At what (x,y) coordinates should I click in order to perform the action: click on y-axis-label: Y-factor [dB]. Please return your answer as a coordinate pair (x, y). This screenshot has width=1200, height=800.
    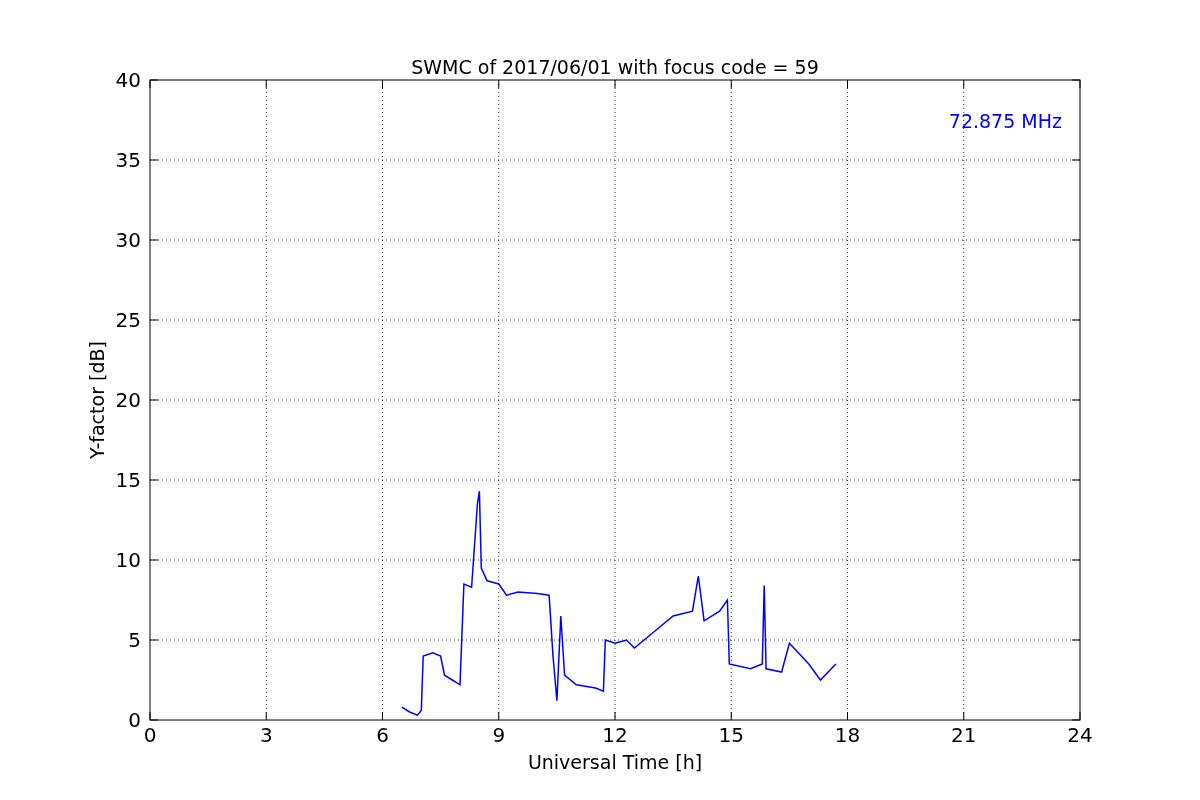
    Looking at the image, I should click on (97, 400).